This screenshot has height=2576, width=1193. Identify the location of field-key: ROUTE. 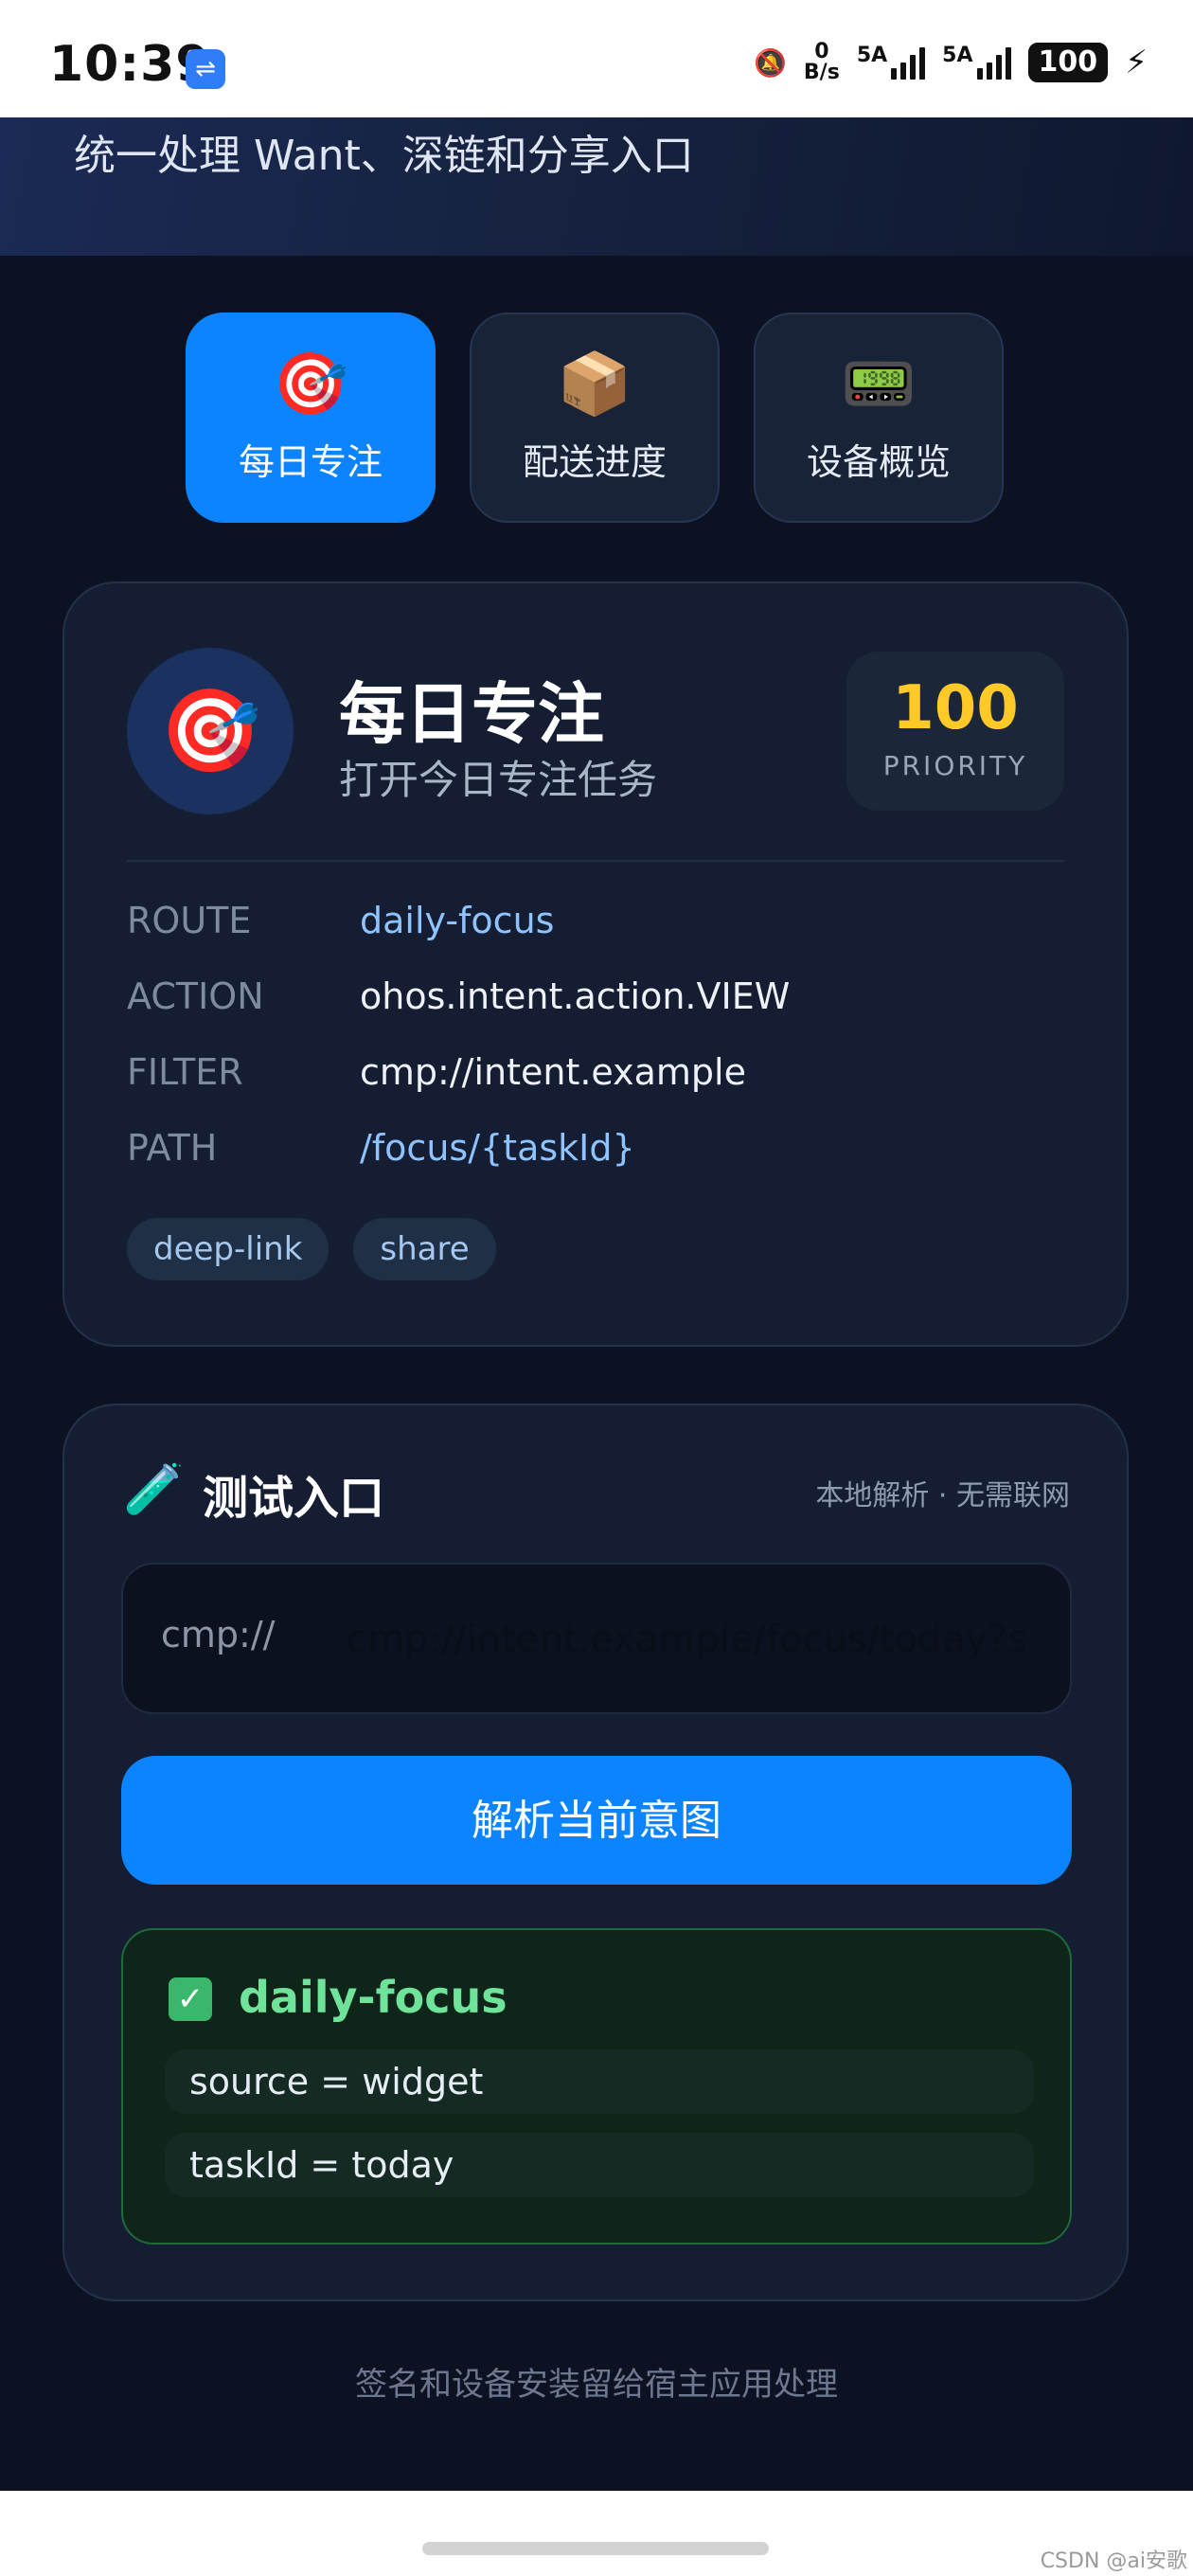
(189, 920).